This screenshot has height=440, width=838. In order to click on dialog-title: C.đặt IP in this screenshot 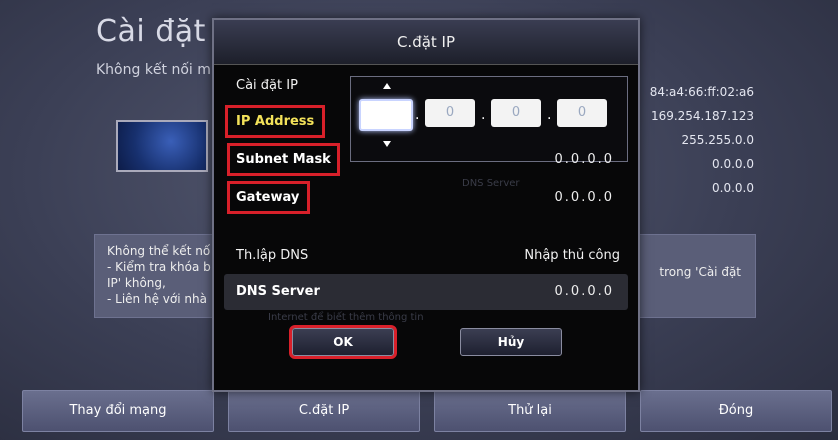, I will do `click(426, 42)`.